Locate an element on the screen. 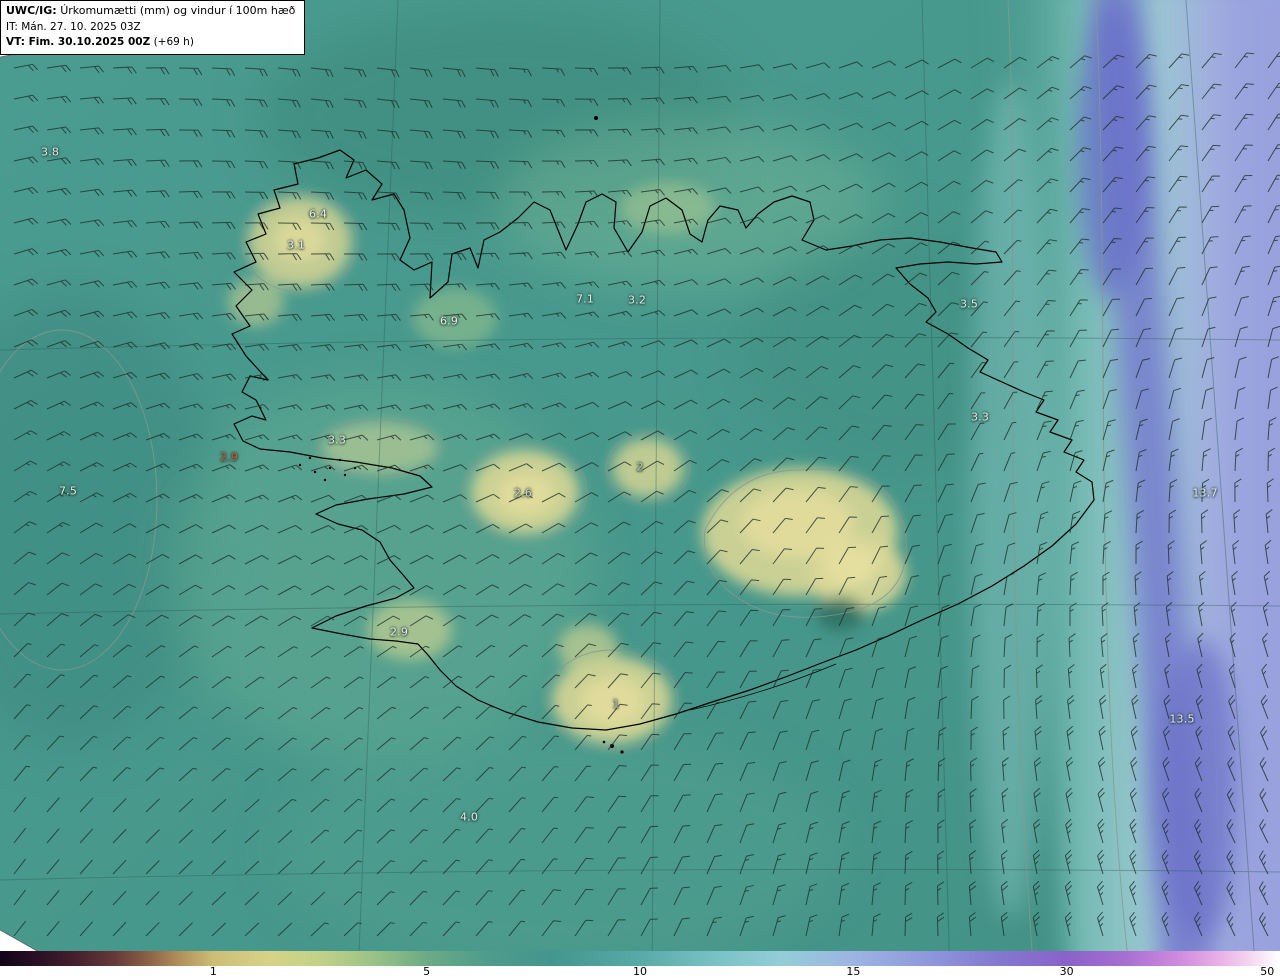  model-name: UWC/IG: is located at coordinates (31, 10).